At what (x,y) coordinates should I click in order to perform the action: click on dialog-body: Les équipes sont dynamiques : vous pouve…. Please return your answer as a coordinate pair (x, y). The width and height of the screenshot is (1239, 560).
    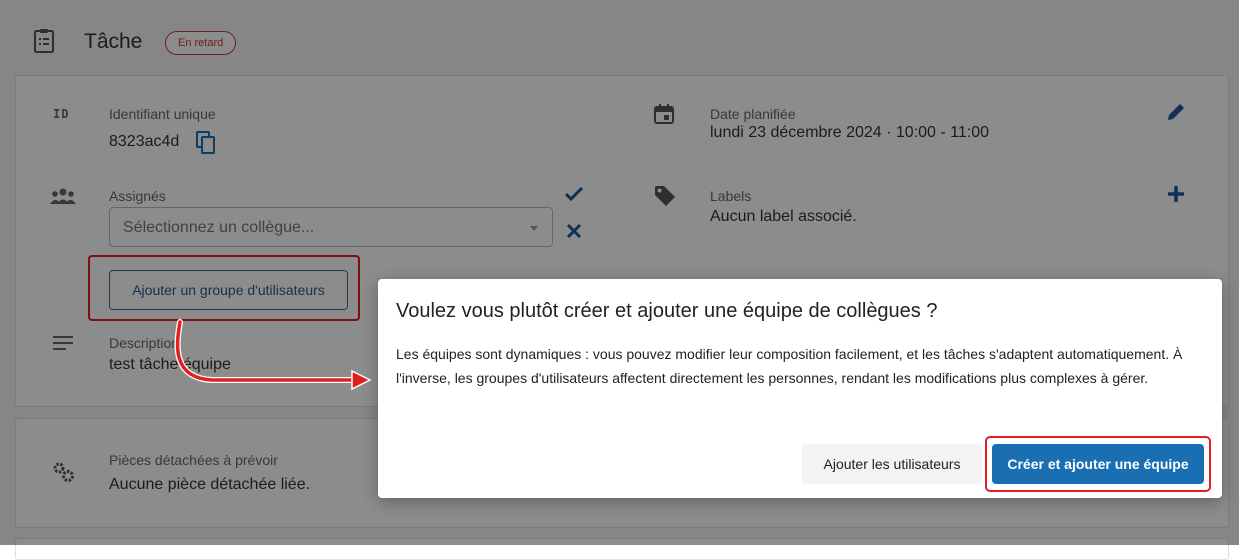
    Looking at the image, I should click on (789, 366).